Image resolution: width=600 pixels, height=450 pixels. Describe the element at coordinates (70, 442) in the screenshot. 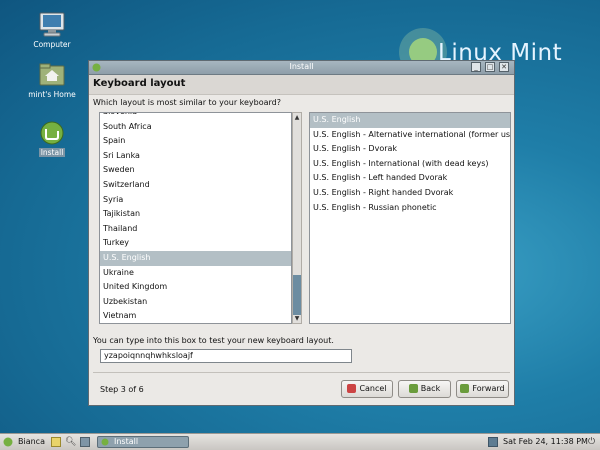

I see `search-icon: 🔍︎` at that location.